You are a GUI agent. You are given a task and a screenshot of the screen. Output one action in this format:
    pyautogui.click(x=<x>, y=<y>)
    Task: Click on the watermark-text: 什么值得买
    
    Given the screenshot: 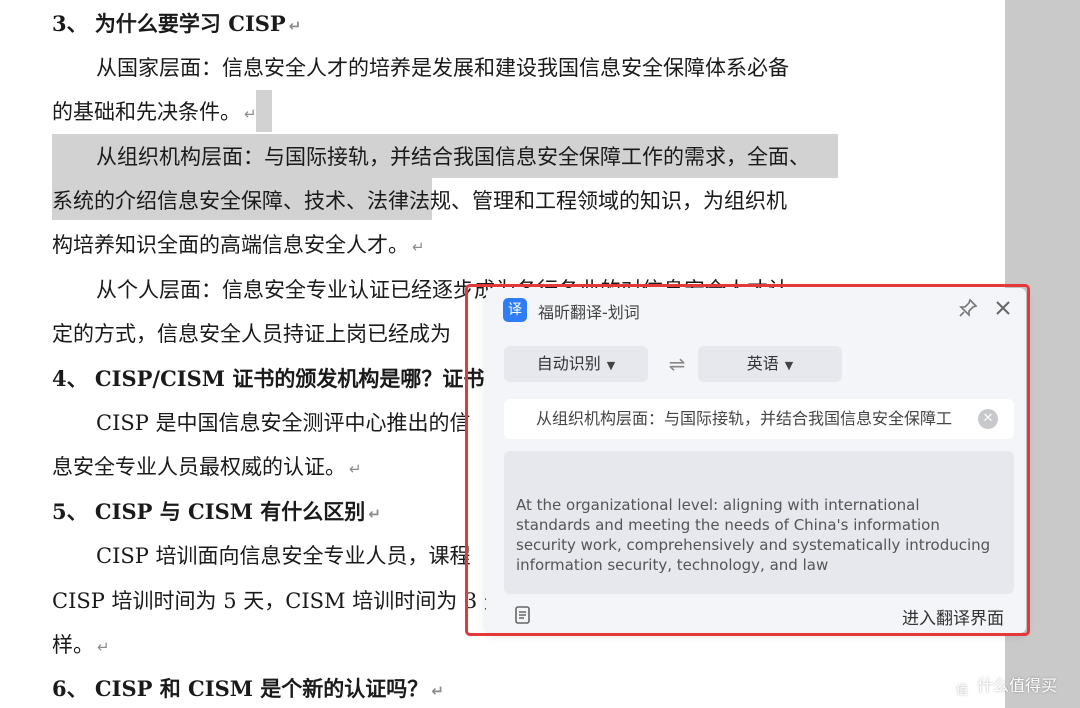 What is the action you would take?
    pyautogui.click(x=1017, y=685)
    